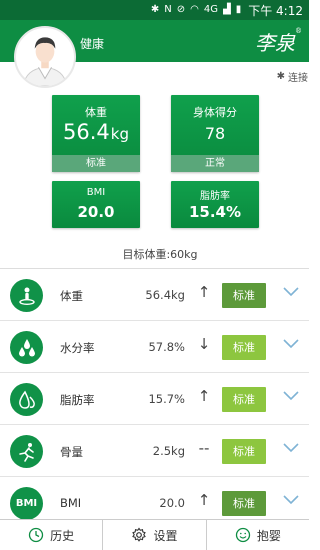  I want to click on metric-name: 骨量, so click(71, 452).